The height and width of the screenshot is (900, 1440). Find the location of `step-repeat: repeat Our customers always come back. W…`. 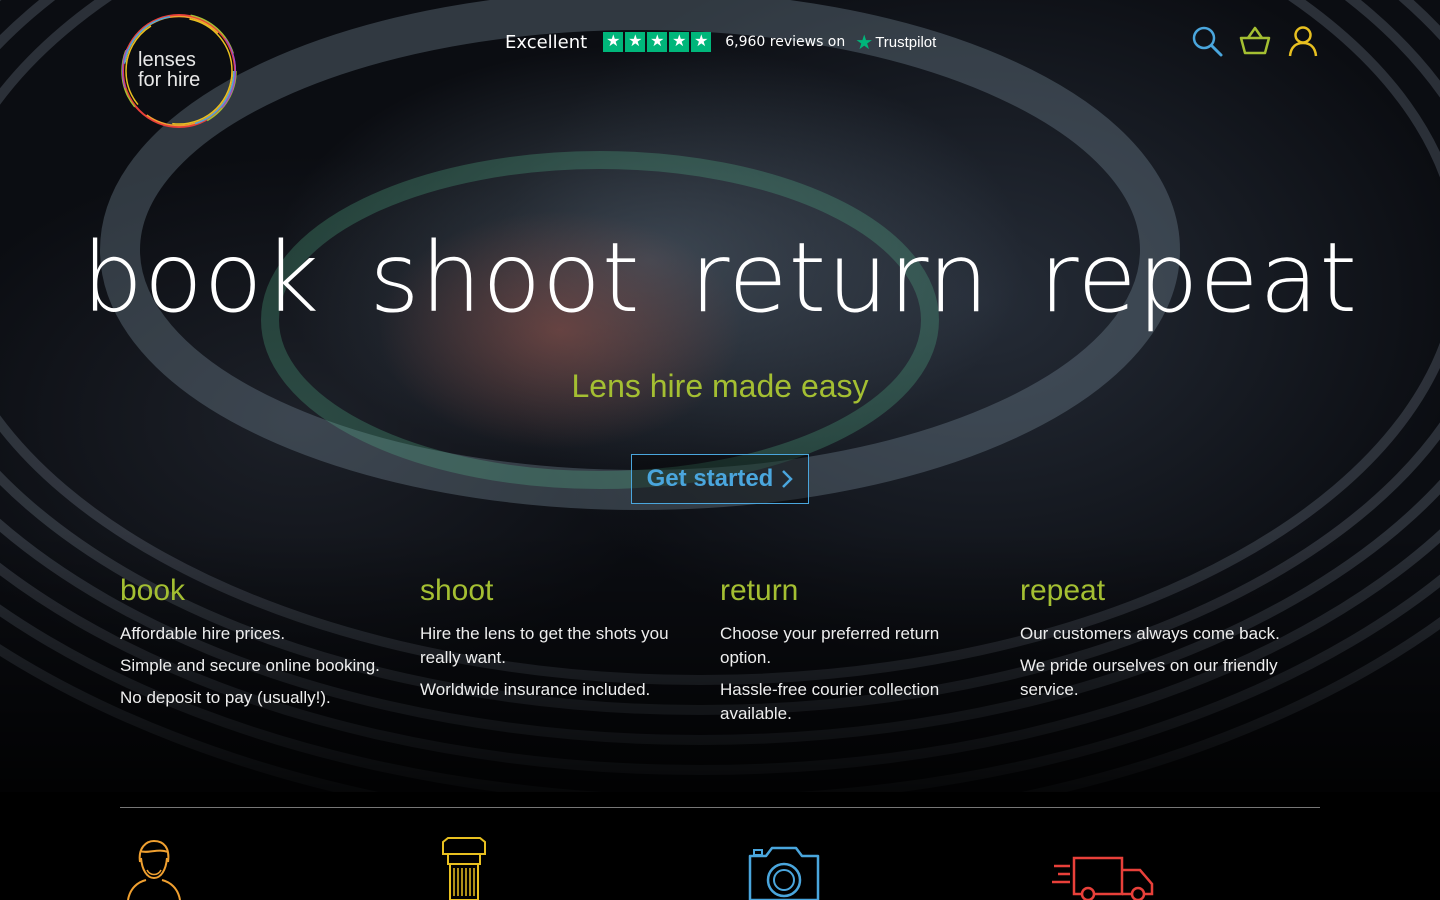

step-repeat: repeat Our customers always come back. W… is located at coordinates (1170, 654).